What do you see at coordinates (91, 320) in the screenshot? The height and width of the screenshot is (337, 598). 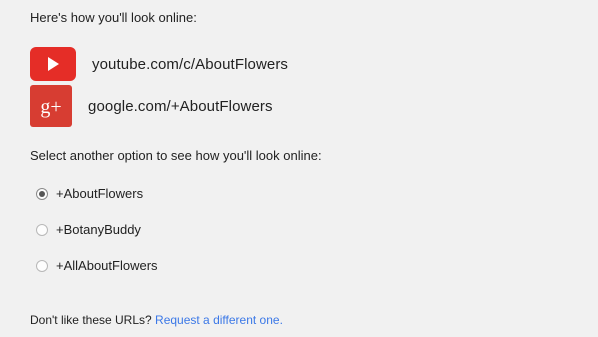 I see `footer-question: Don't like these URLs?` at bounding box center [91, 320].